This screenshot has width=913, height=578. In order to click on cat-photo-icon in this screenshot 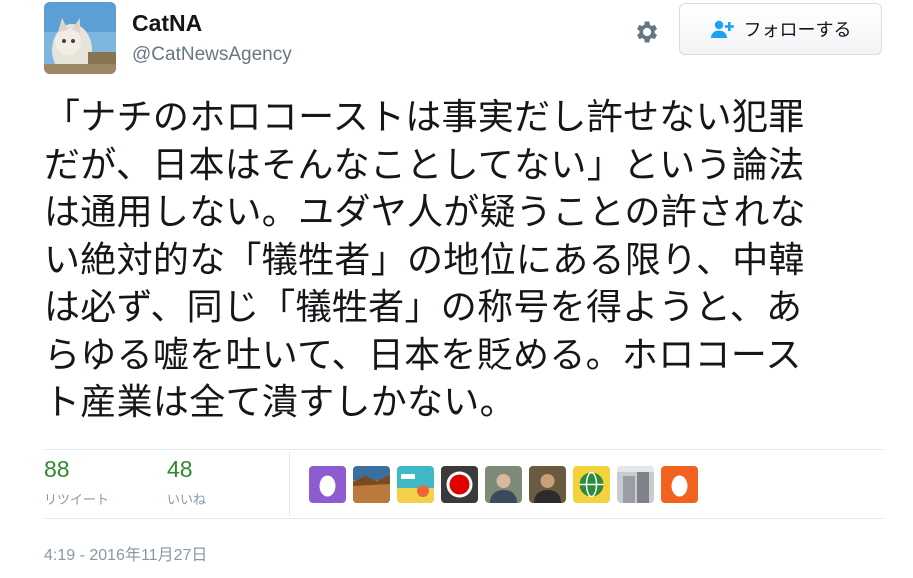, I will do `click(80, 38)`.